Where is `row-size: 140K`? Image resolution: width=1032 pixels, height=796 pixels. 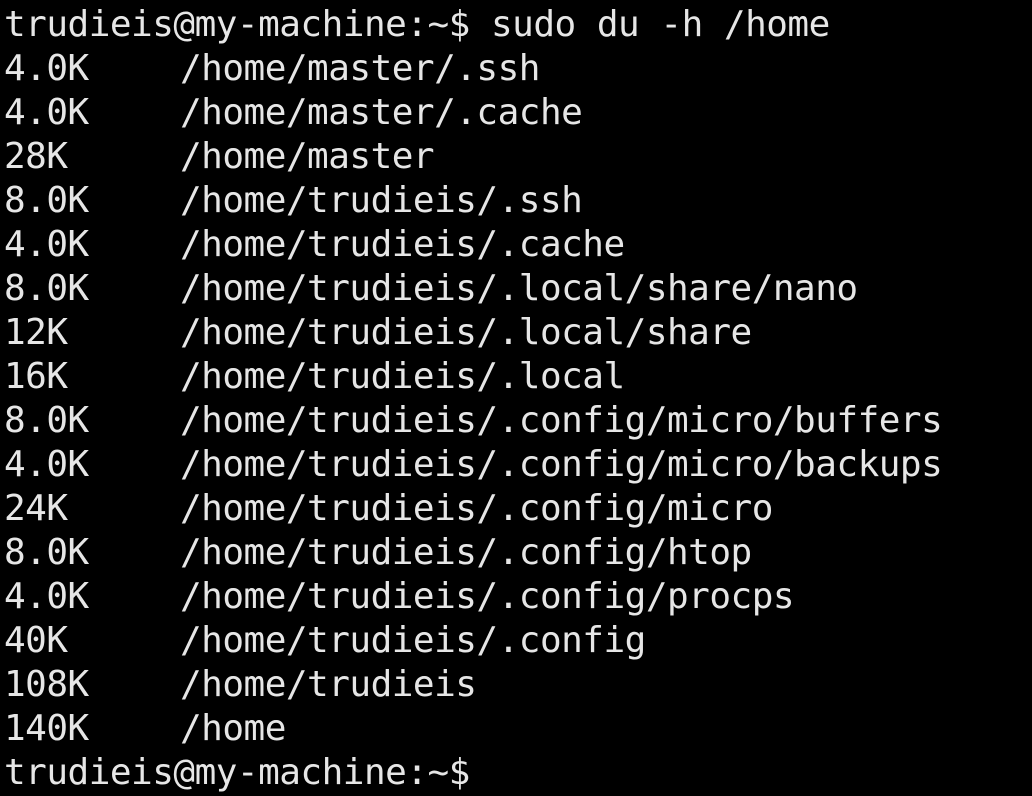
row-size: 140K is located at coordinates (46, 728).